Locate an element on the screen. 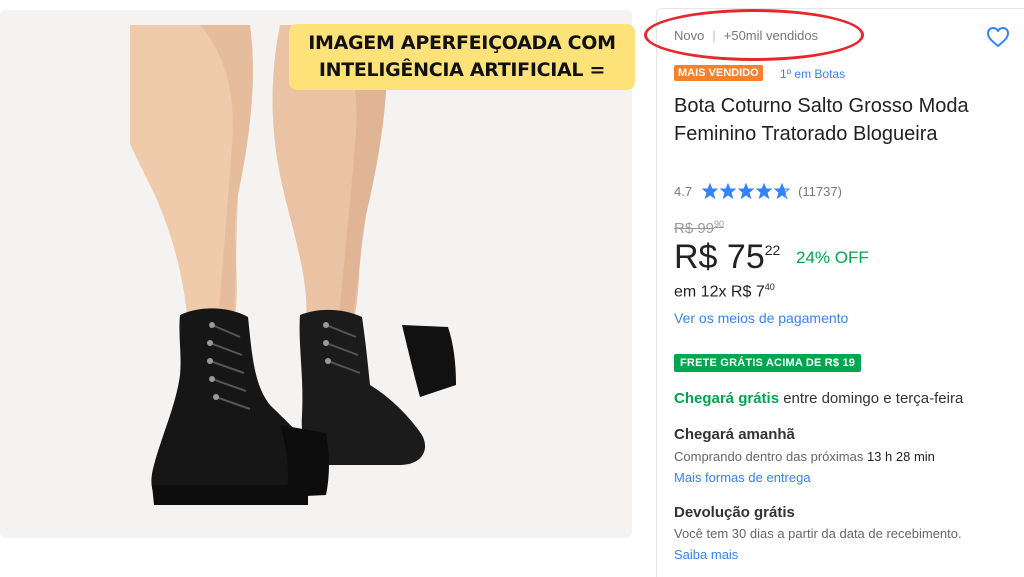 The image size is (1024, 577). heart-icon is located at coordinates (998, 37).